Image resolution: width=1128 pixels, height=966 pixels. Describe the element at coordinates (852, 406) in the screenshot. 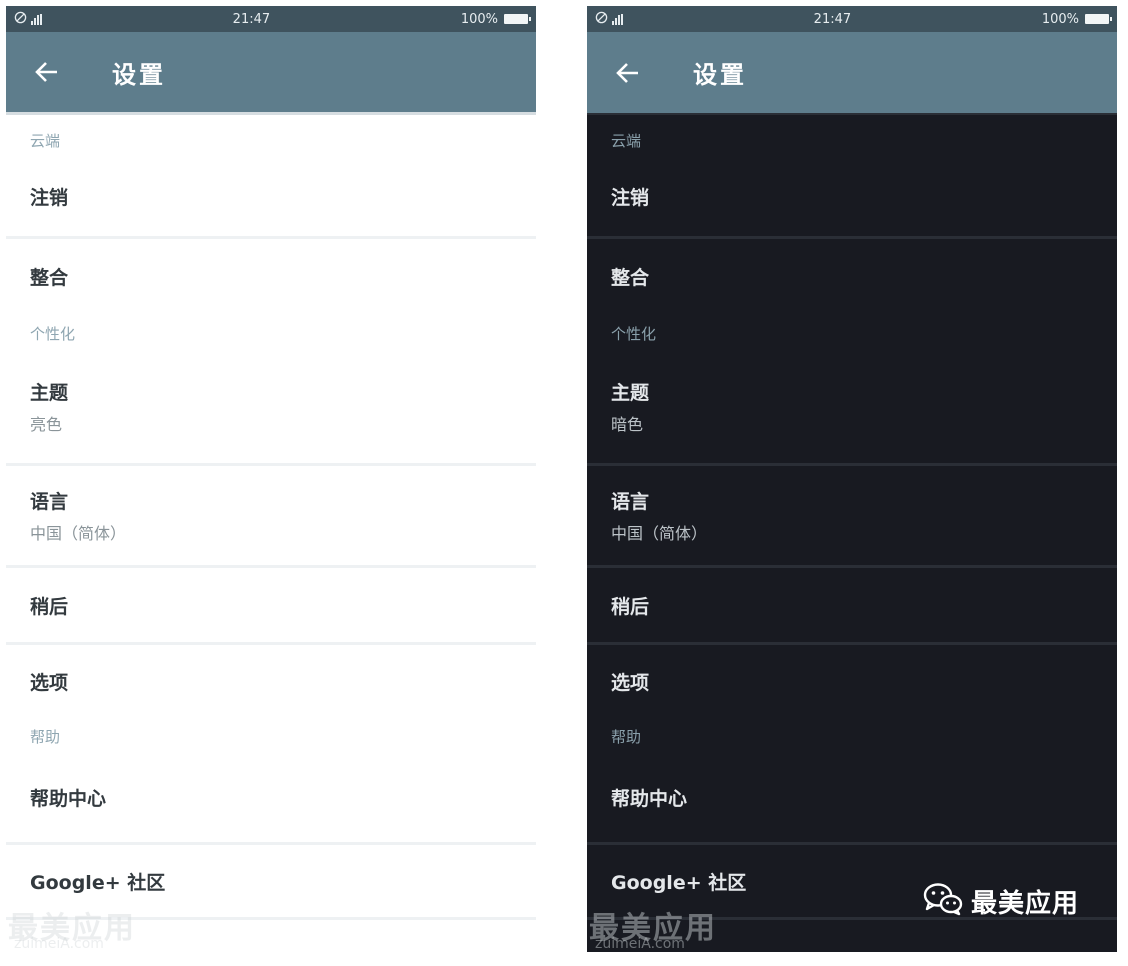

I see `settings-item-theme: 主题 暗色` at that location.